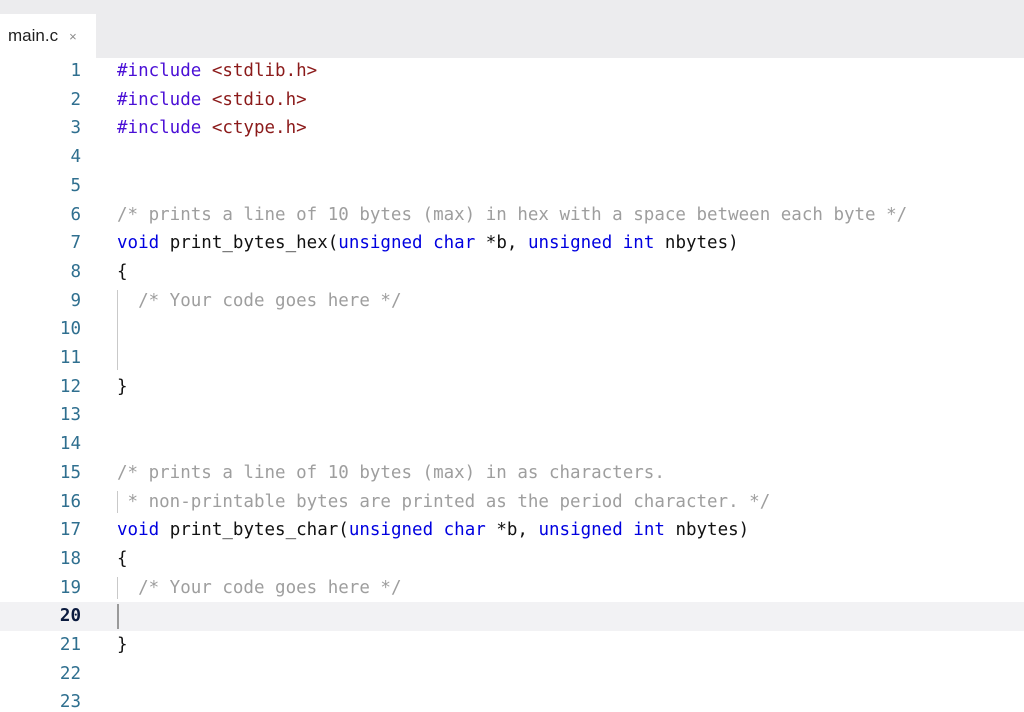 The height and width of the screenshot is (712, 1024). What do you see at coordinates (512, 29) in the screenshot?
I see `tab-bar: main.c ×` at bounding box center [512, 29].